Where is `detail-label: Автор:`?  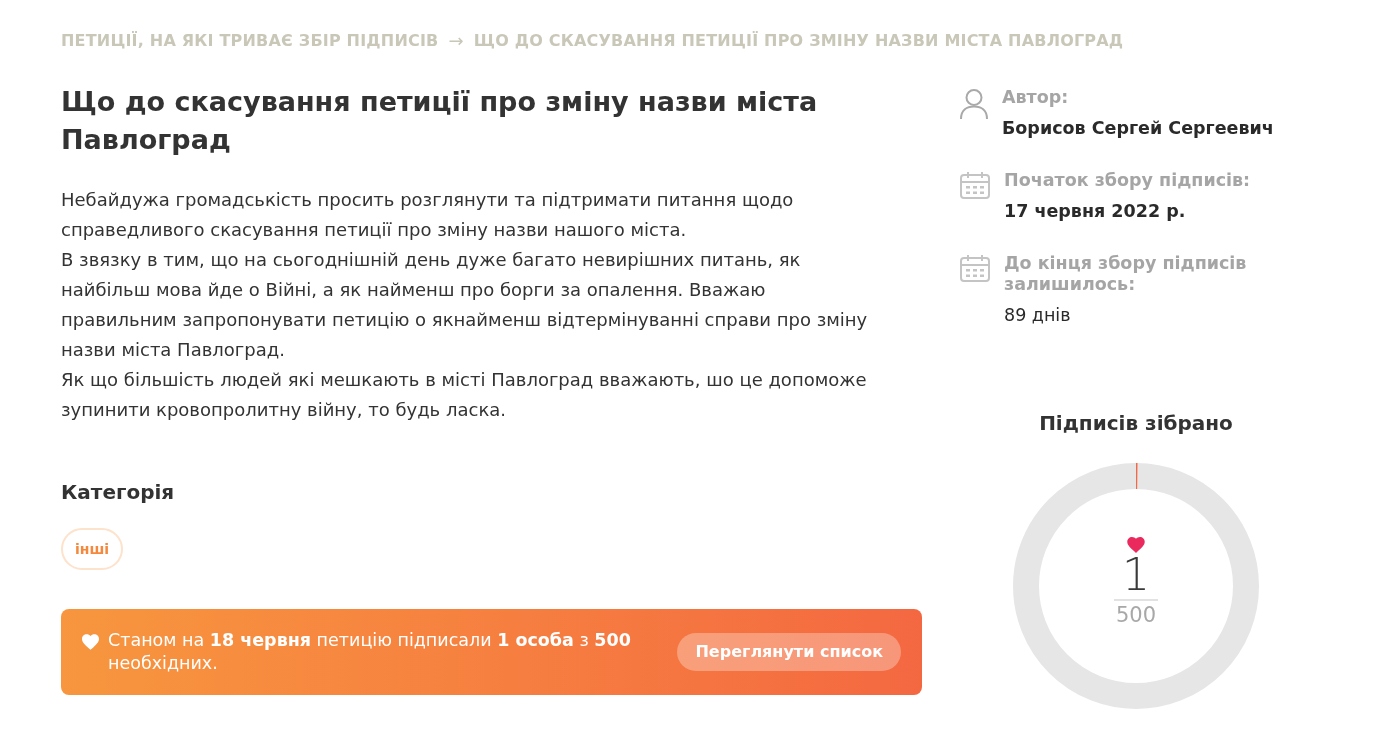
detail-label: Автор: is located at coordinates (1036, 97).